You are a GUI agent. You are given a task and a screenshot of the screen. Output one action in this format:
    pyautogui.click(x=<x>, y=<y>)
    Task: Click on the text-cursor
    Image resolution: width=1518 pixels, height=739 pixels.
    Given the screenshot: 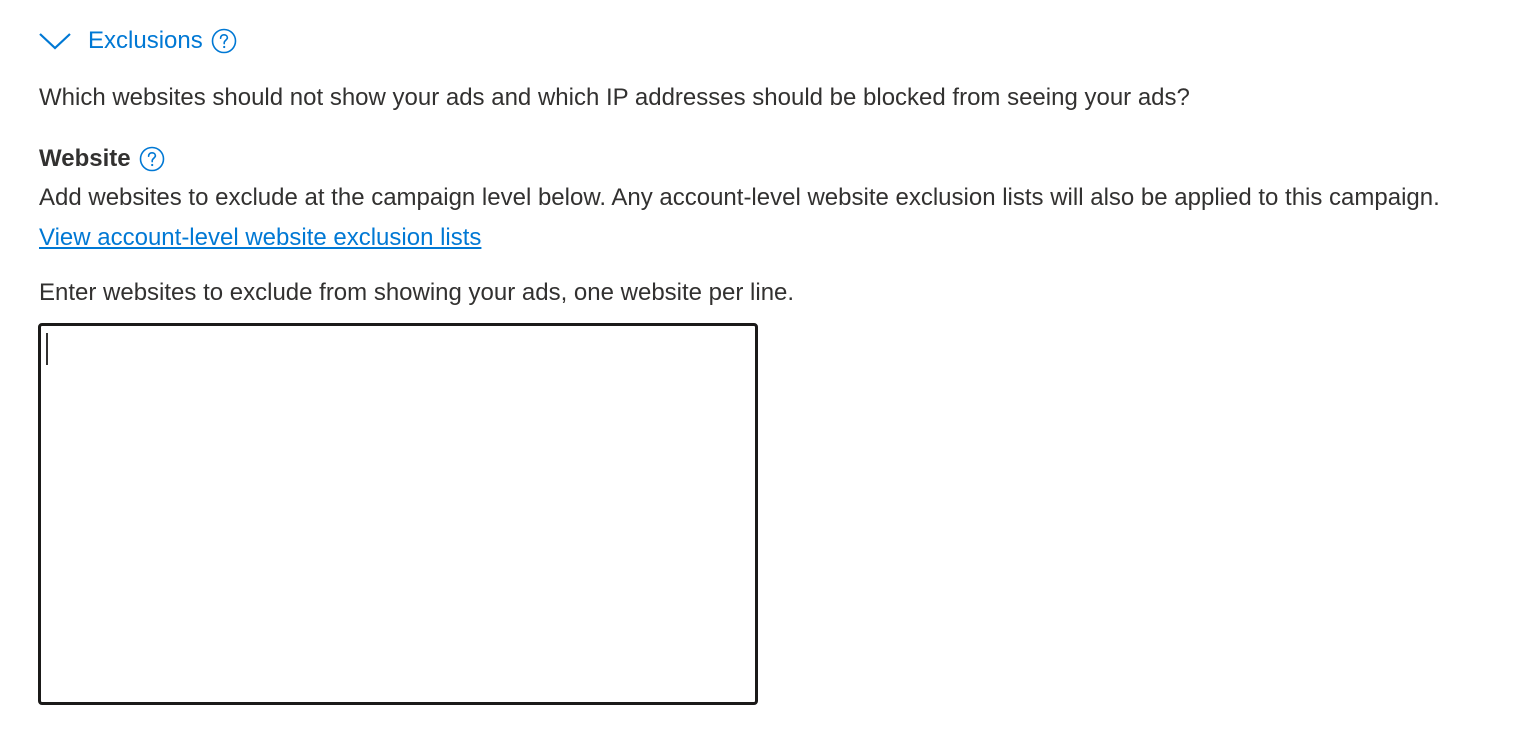 What is the action you would take?
    pyautogui.click(x=47, y=349)
    